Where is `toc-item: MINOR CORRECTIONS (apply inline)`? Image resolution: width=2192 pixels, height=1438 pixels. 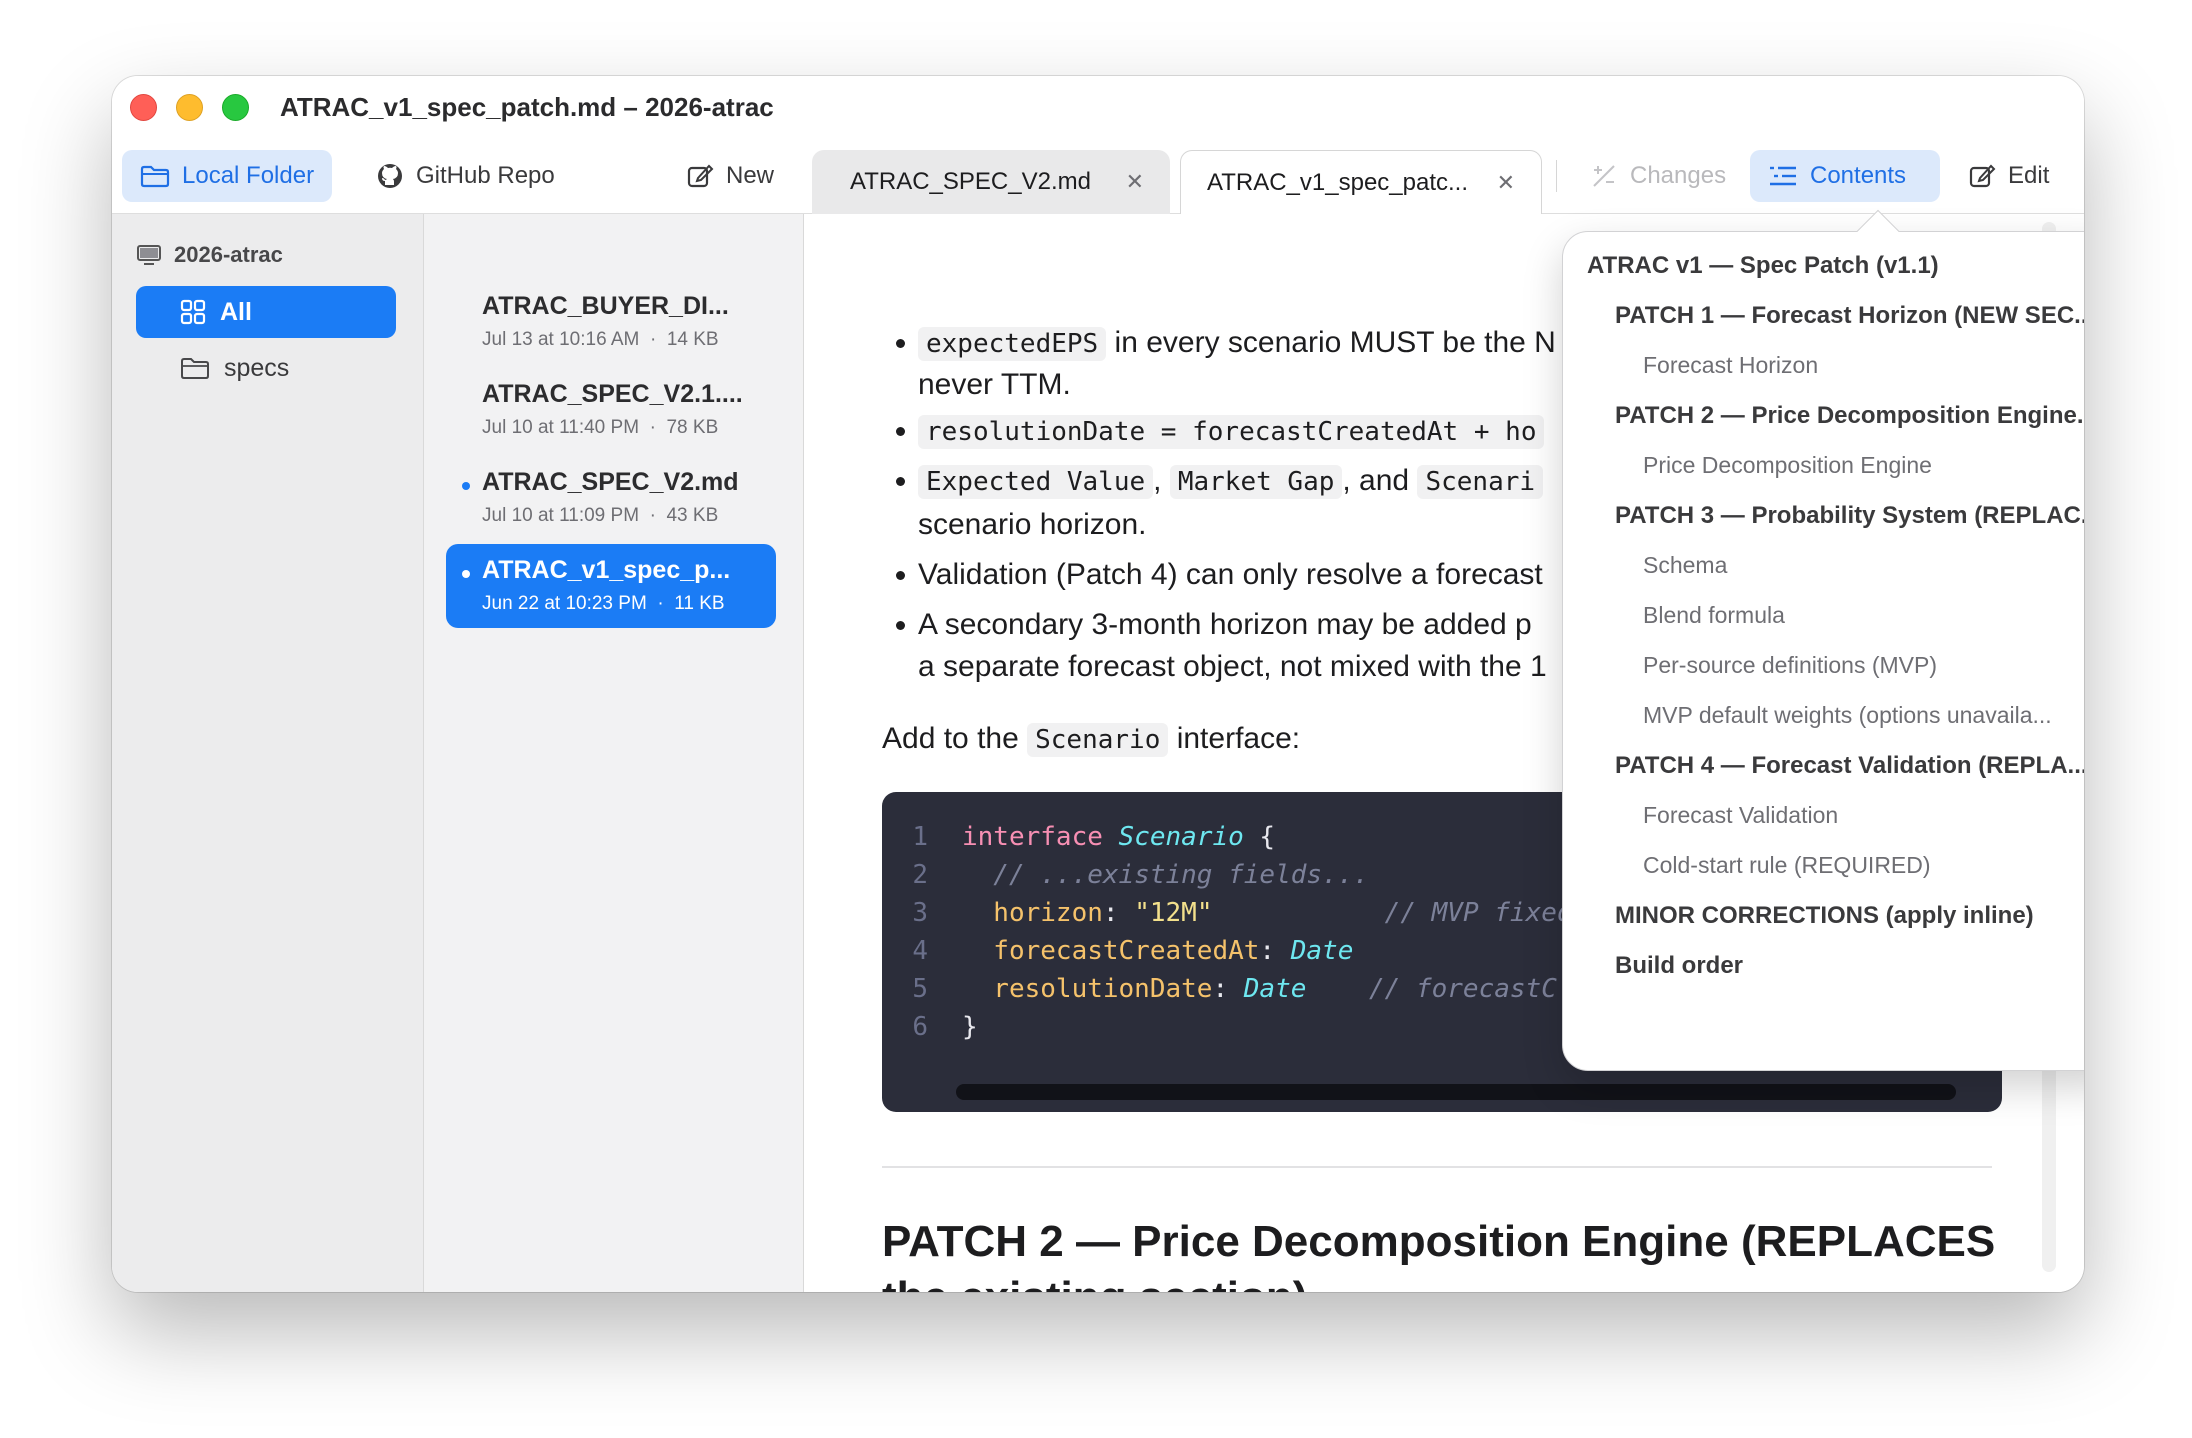
toc-item: MINOR CORRECTIONS (apply inline) is located at coordinates (1849, 916).